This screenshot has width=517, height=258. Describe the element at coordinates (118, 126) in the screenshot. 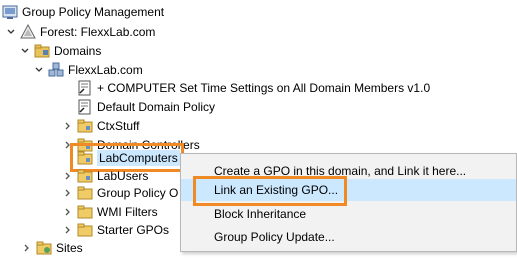

I see `tree-item-label: CtxStuff` at that location.